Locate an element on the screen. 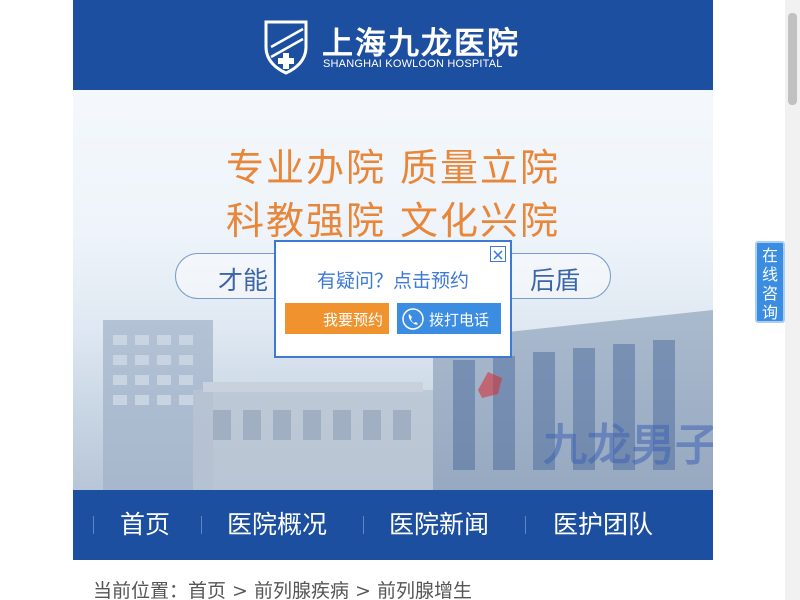  scrollbar is located at coordinates (792, 300).